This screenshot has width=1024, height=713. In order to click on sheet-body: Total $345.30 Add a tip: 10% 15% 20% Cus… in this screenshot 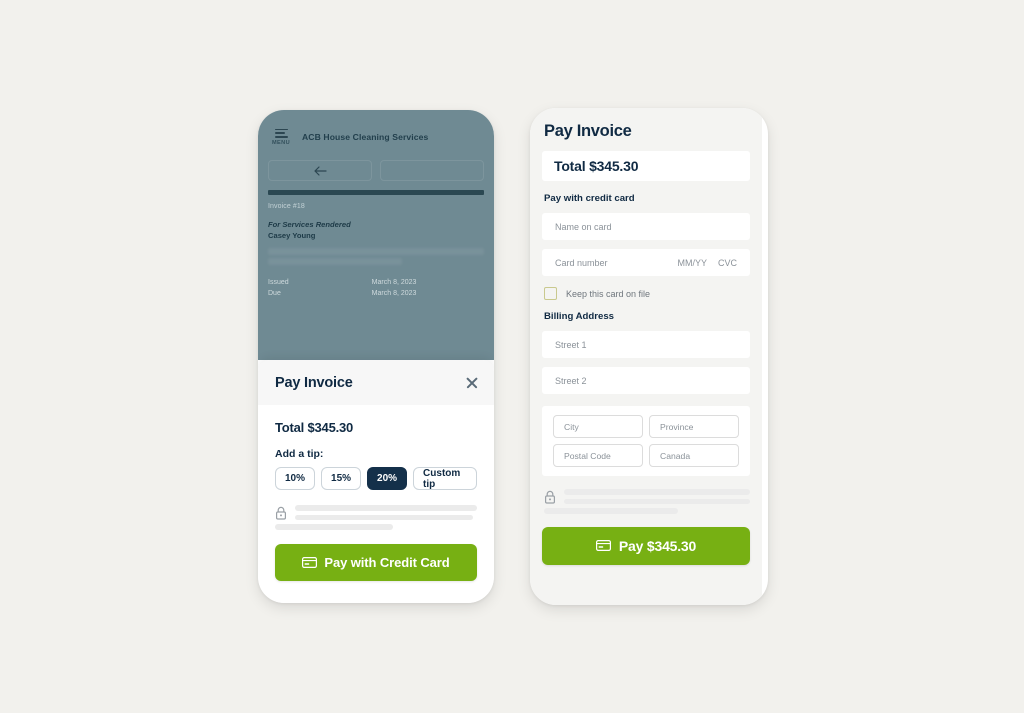, I will do `click(376, 469)`.